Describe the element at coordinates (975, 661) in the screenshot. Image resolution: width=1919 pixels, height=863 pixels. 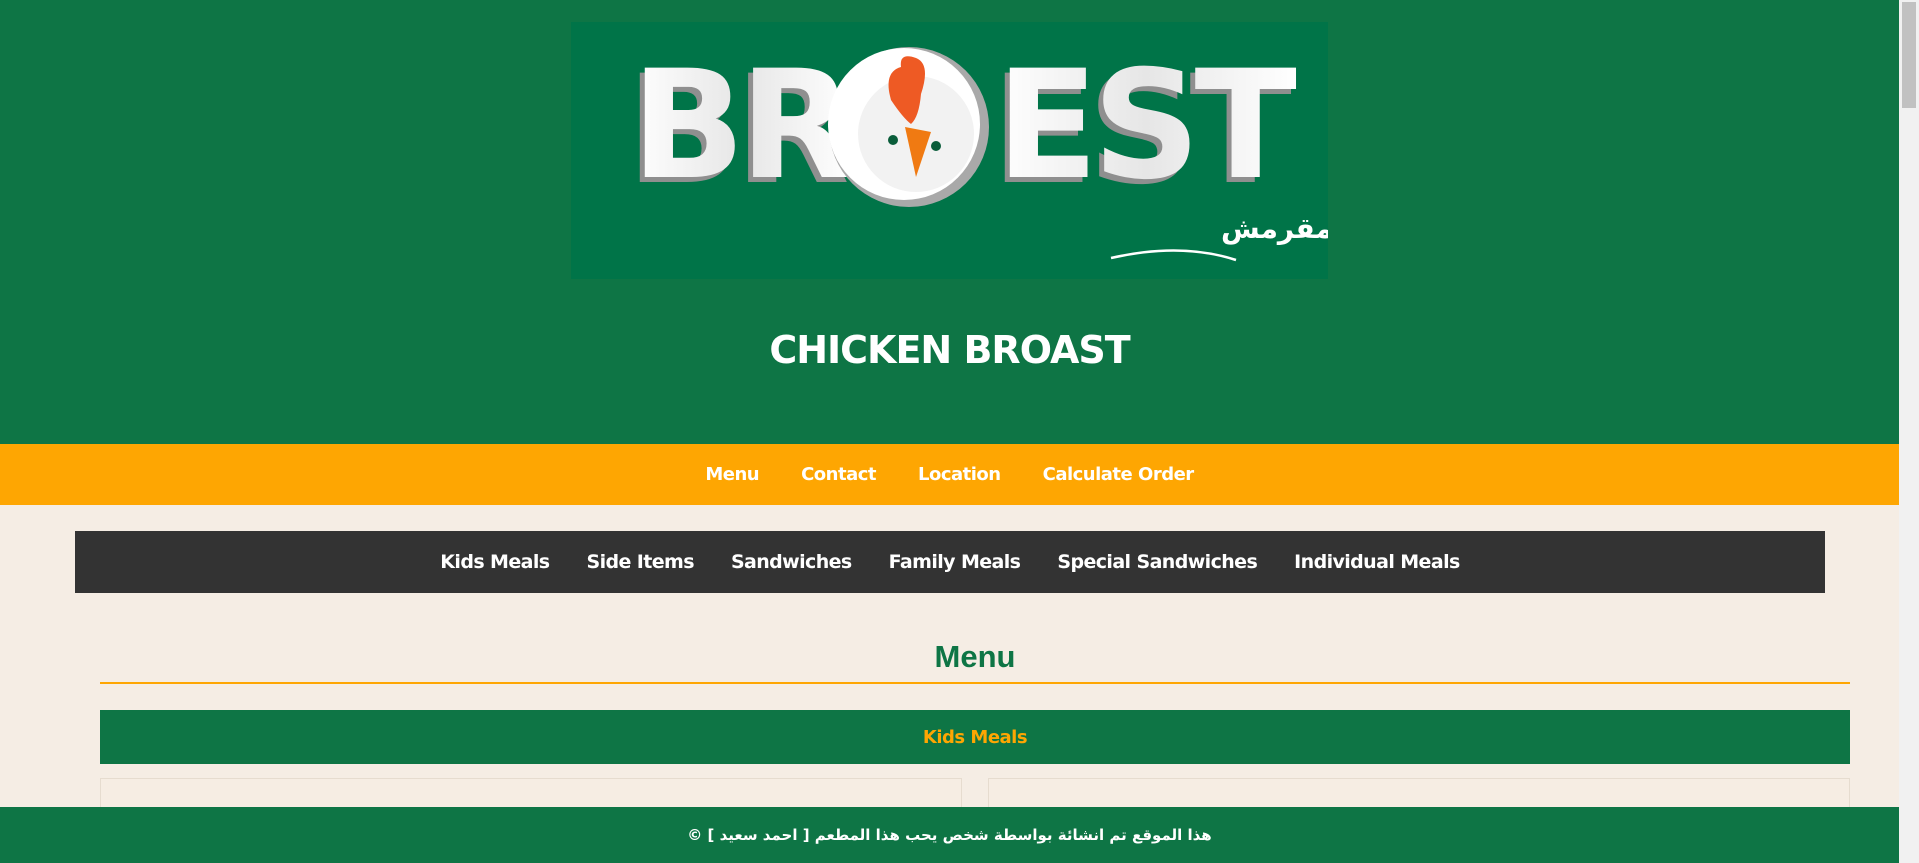
I see `menu-heading: Menu` at that location.